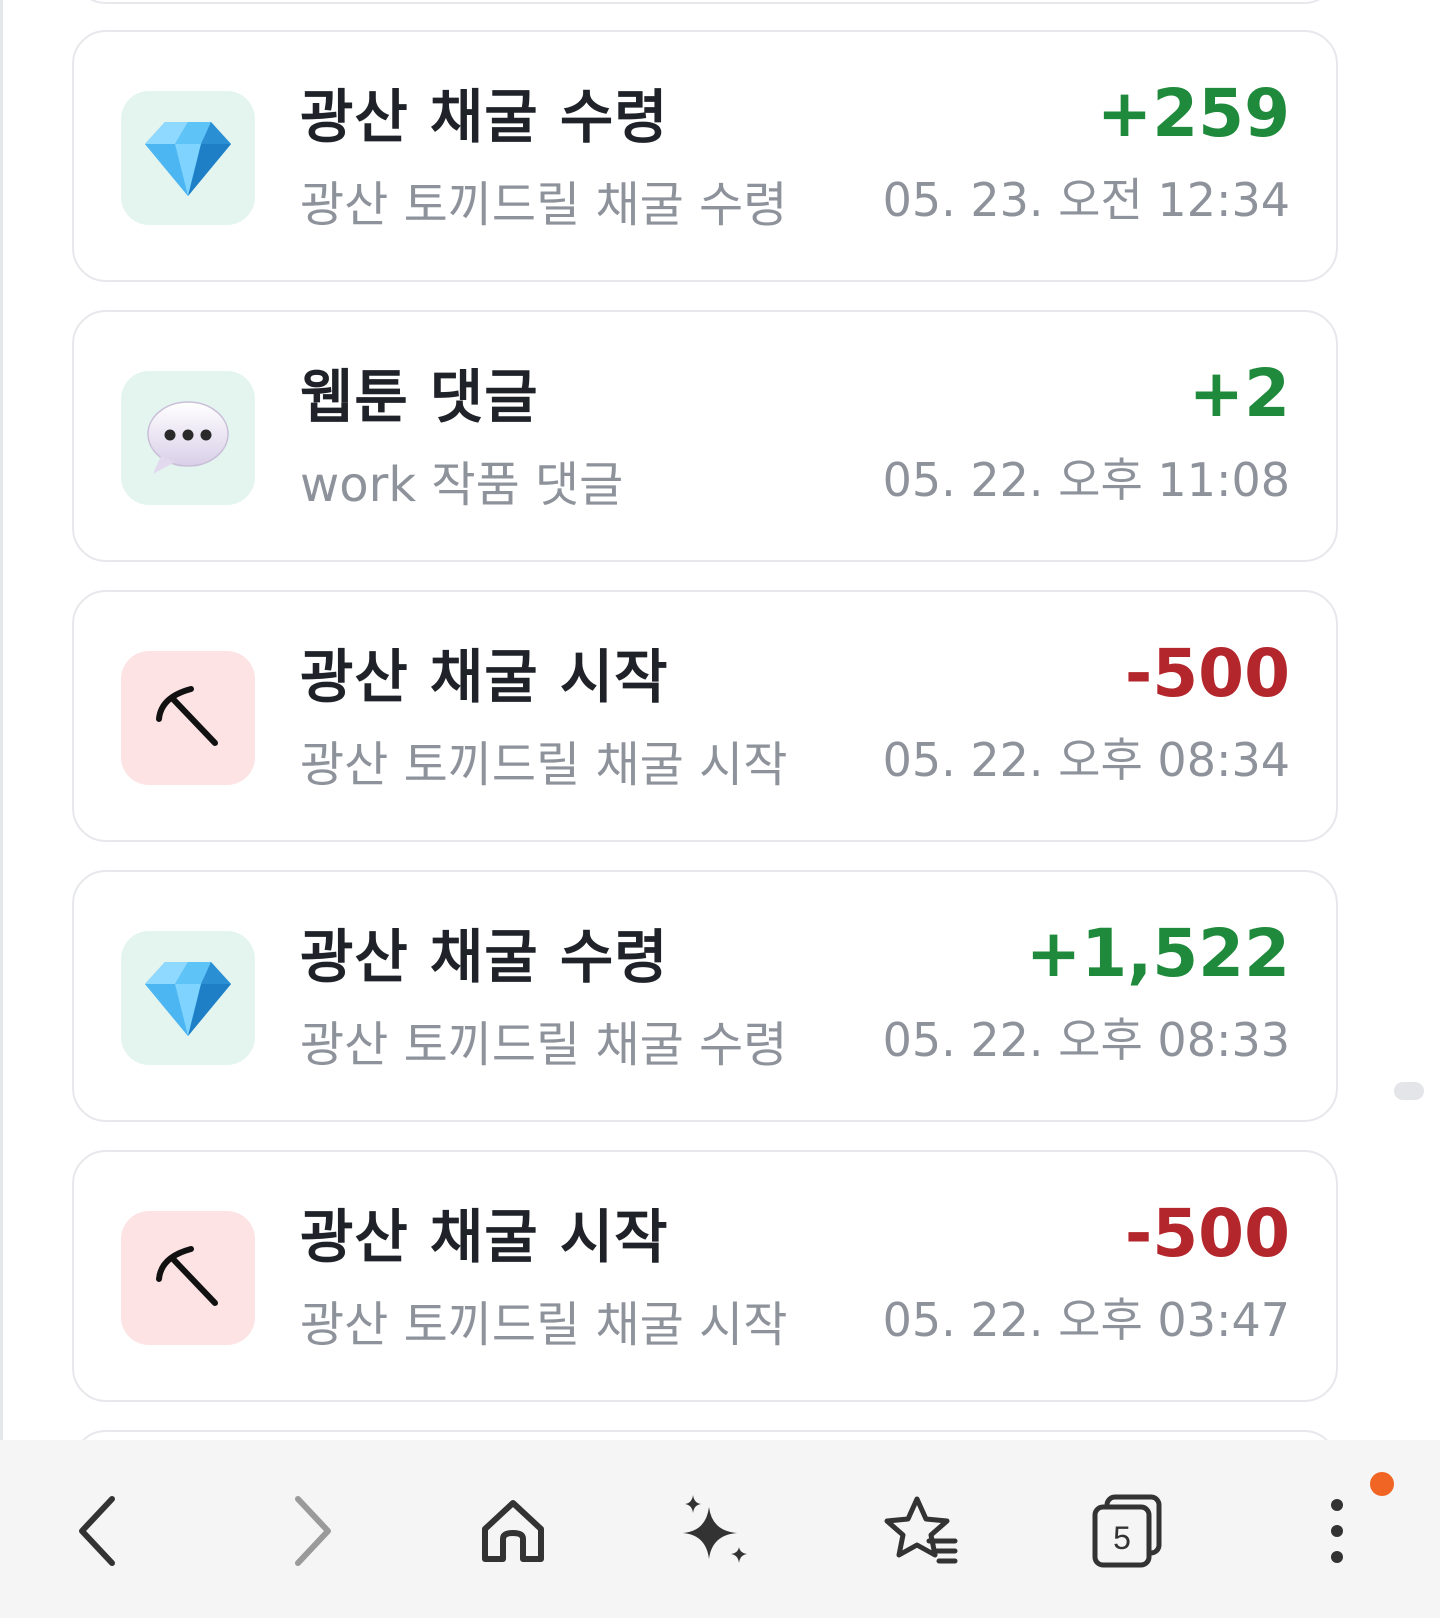 The width and height of the screenshot is (1440, 1618). Describe the element at coordinates (1193, 113) in the screenshot. I see `transaction-amount: +259` at that location.